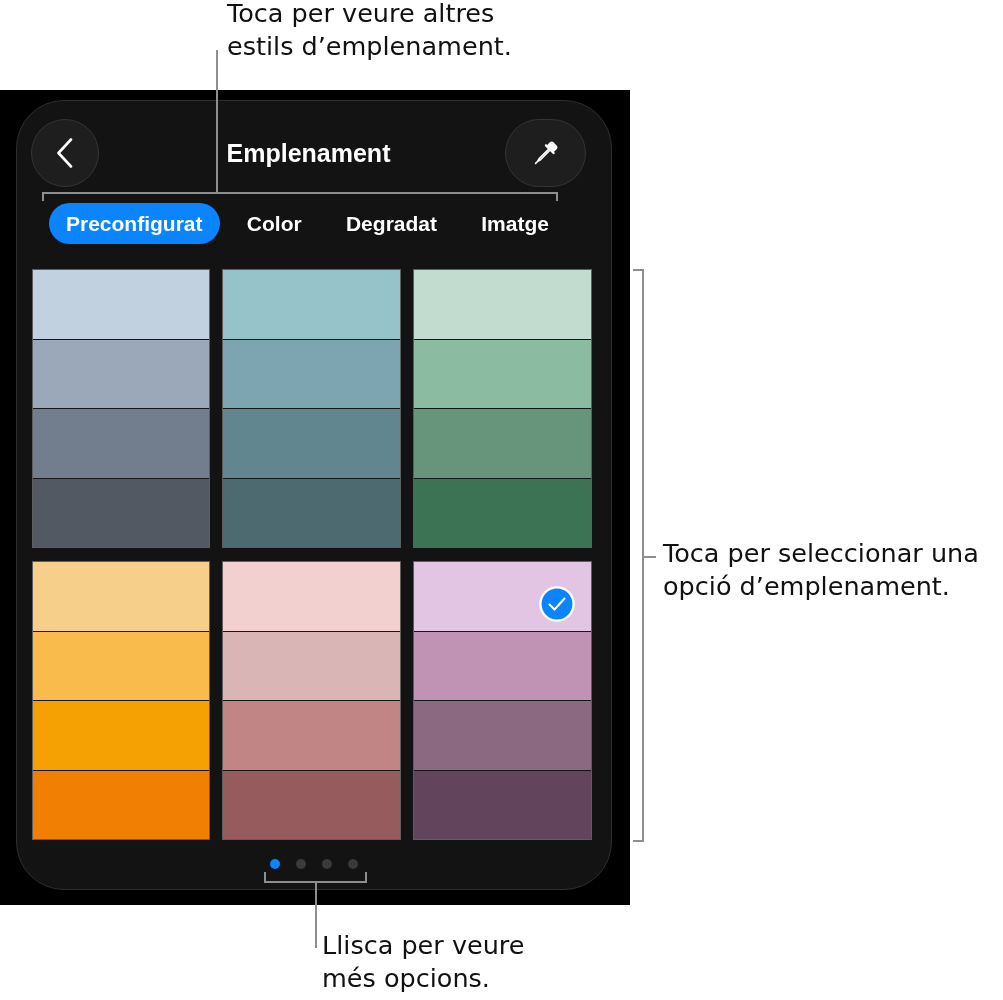 The height and width of the screenshot is (1000, 1003). I want to click on fill-style-tab: Degradat, so click(391, 223).